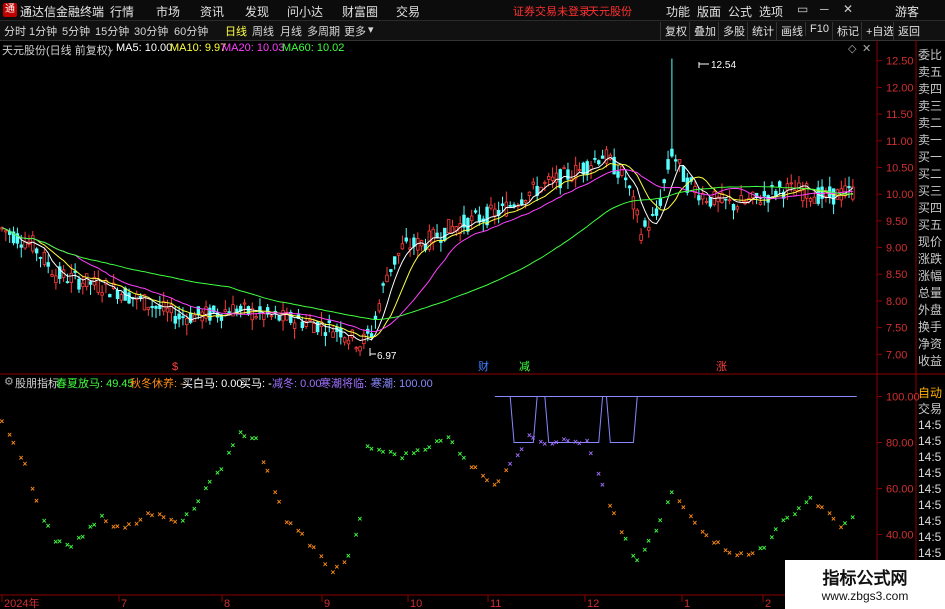 This screenshot has height=609, width=945. What do you see at coordinates (212, 11) in the screenshot?
I see `menu-news: 资讯` at bounding box center [212, 11].